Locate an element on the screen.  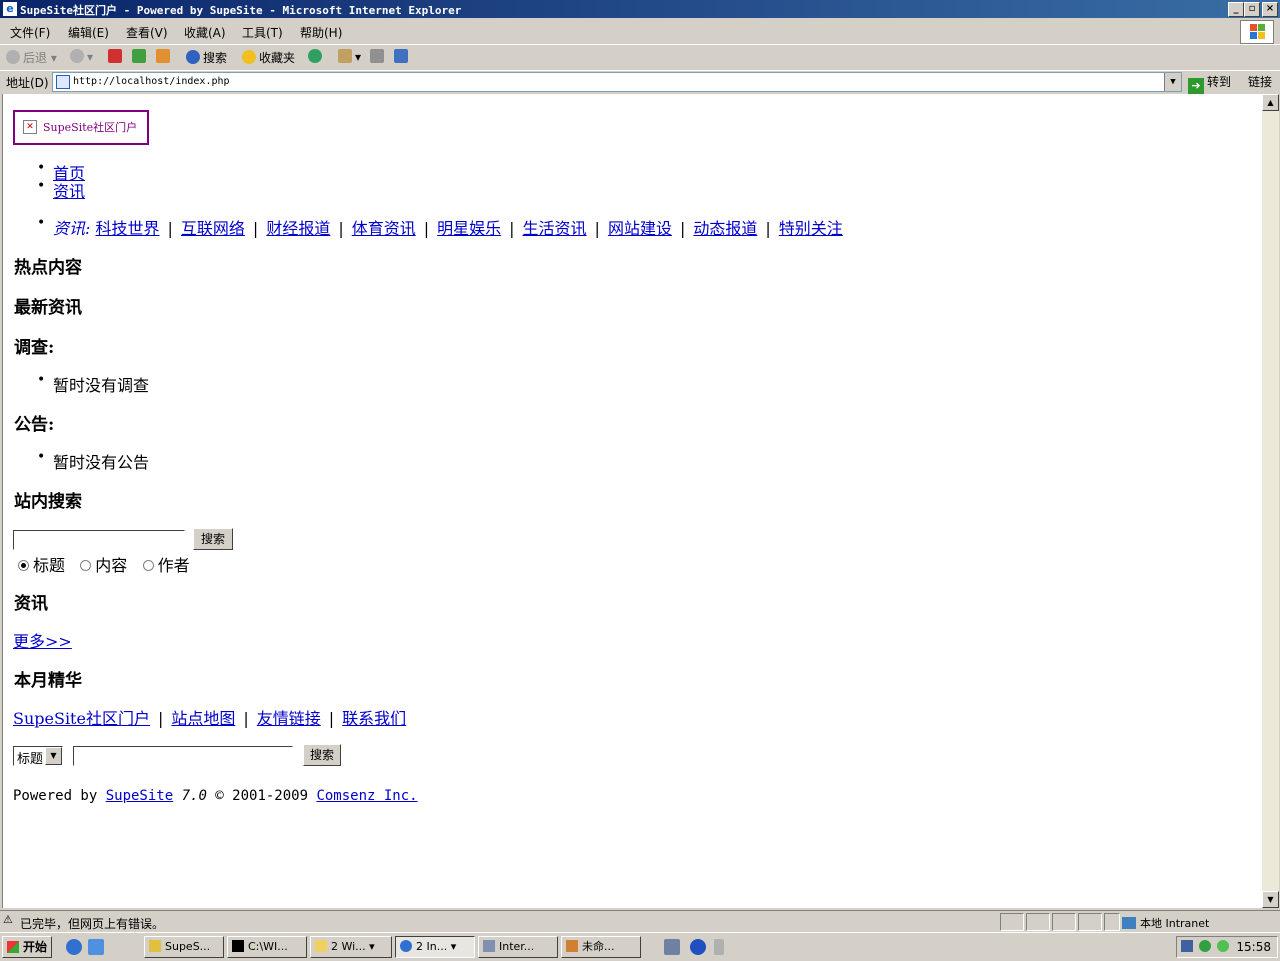
go-button: ➔ 转到 is located at coordinates (1209, 83).